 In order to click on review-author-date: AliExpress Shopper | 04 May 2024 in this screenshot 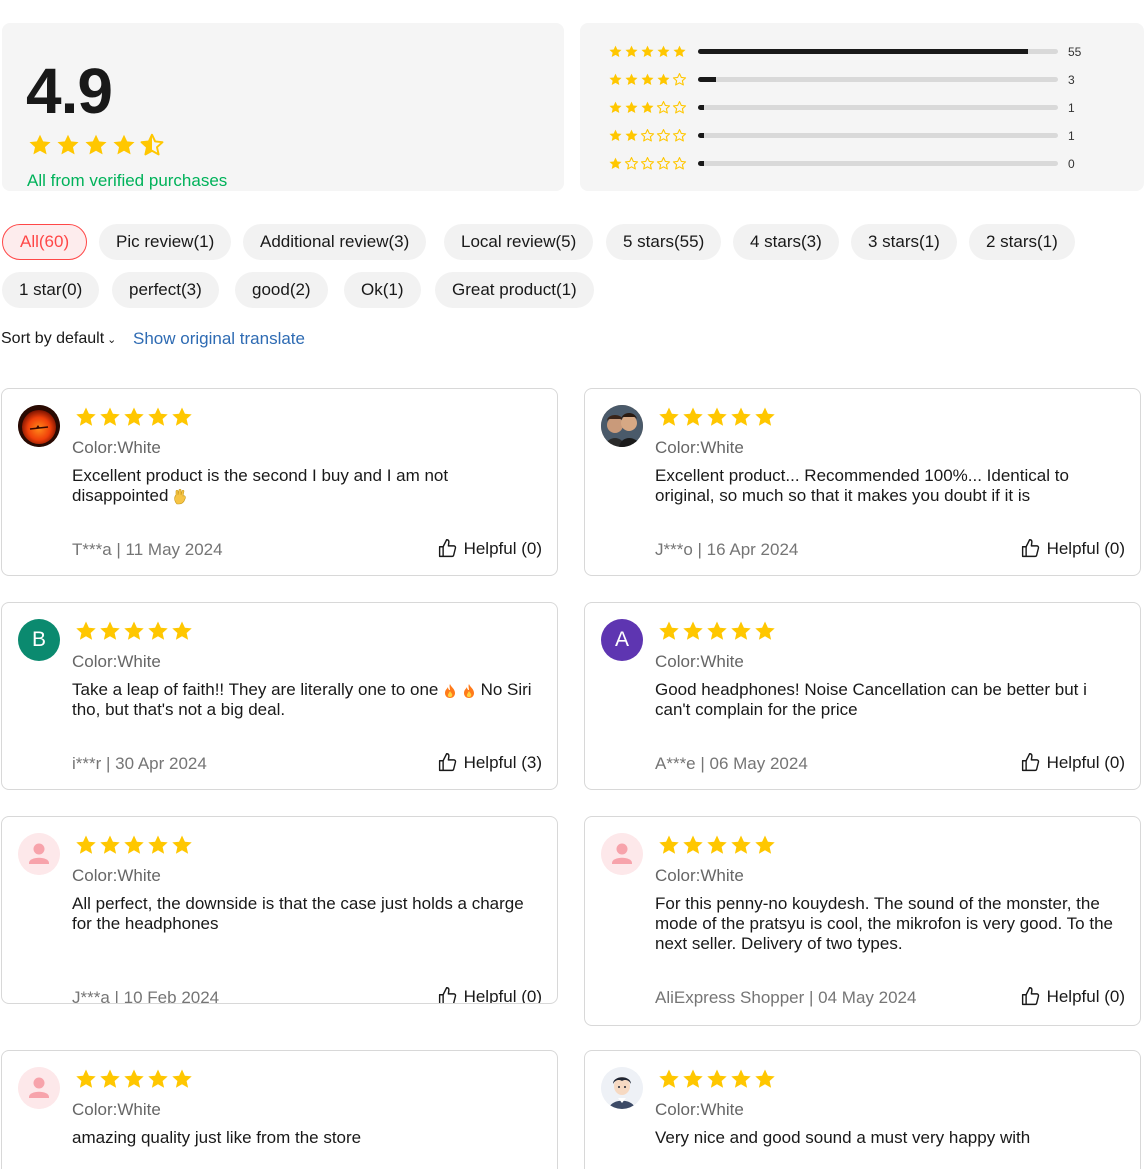, I will do `click(786, 997)`.